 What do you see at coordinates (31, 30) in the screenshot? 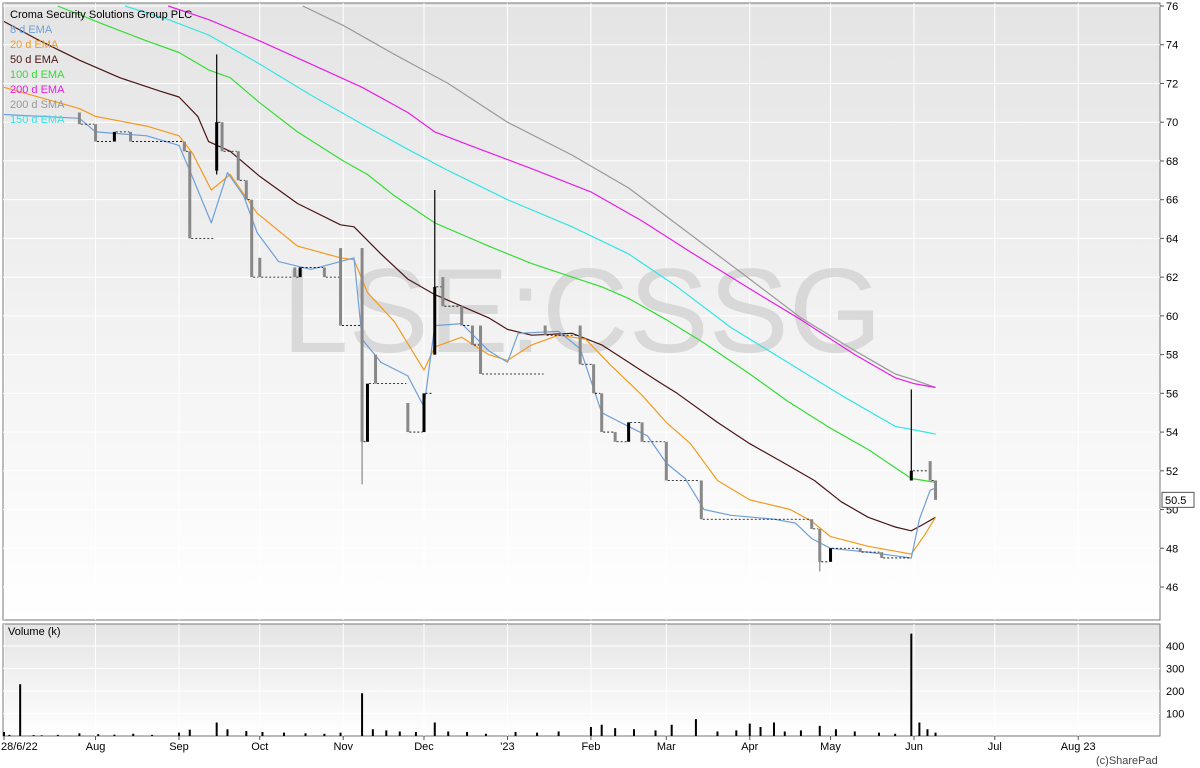
I see `legend-item: 8 d EMA` at bounding box center [31, 30].